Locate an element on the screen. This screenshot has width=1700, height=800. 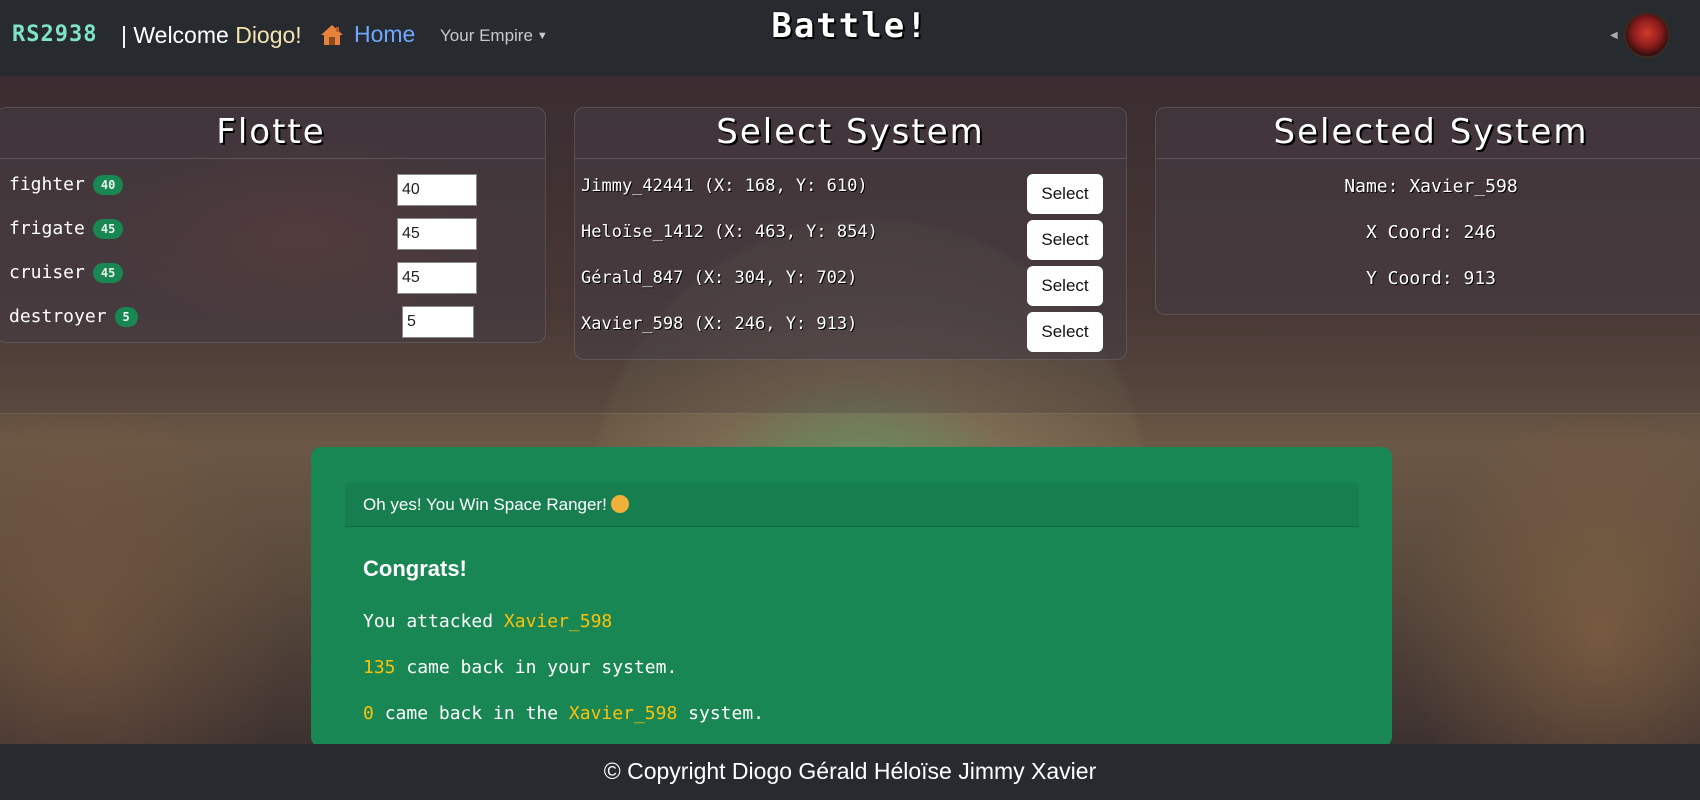
enemy-target: Xavier_598 is located at coordinates (623, 713).